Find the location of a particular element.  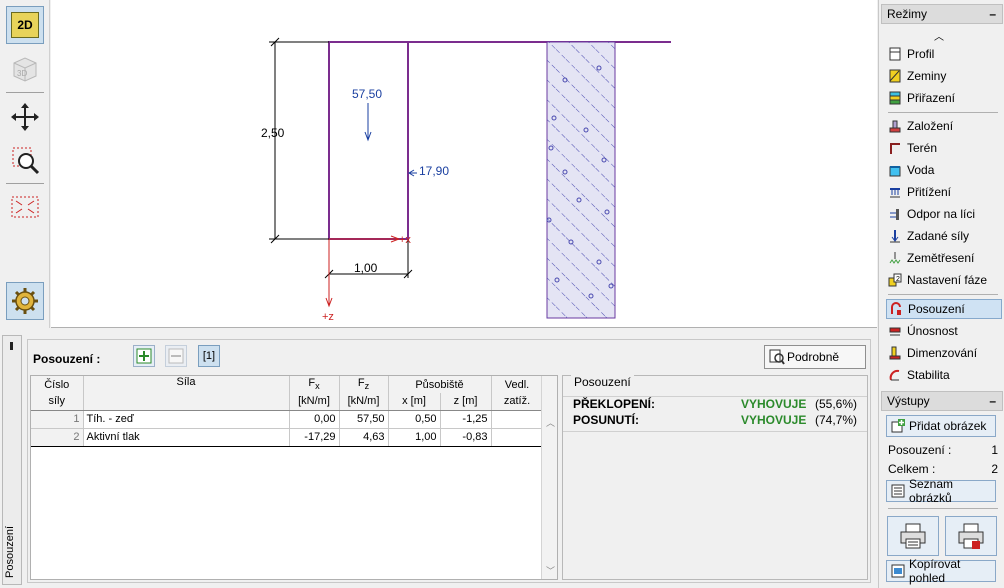

print-button is located at coordinates (913, 536).